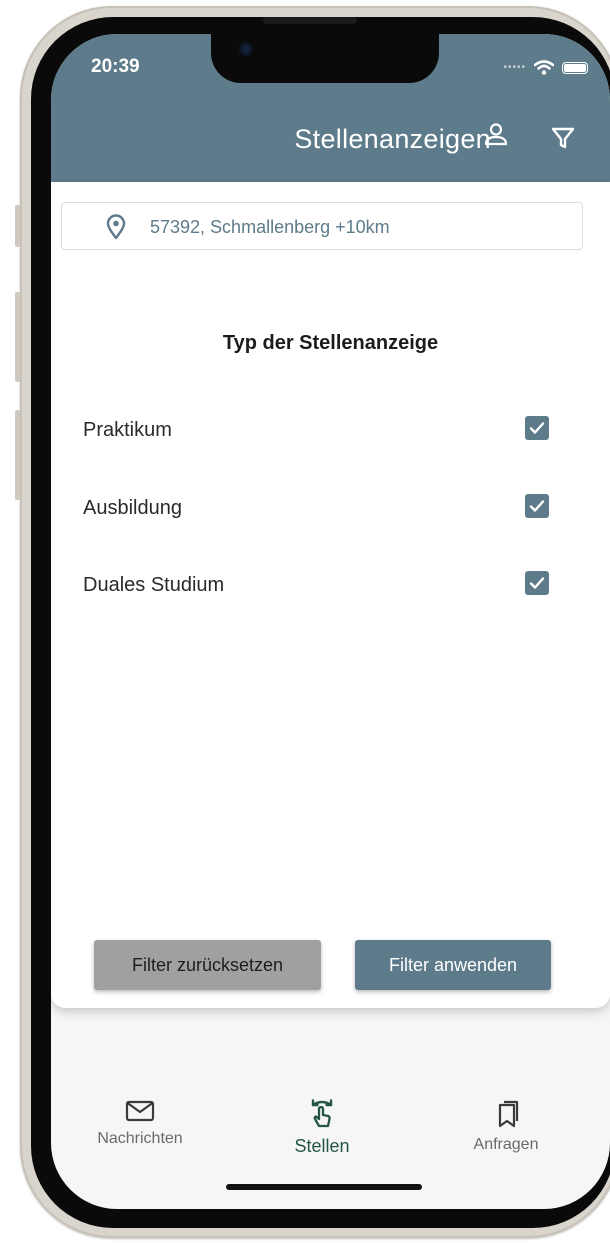 The width and height of the screenshot is (610, 1243). I want to click on mail-icon, so click(140, 1111).